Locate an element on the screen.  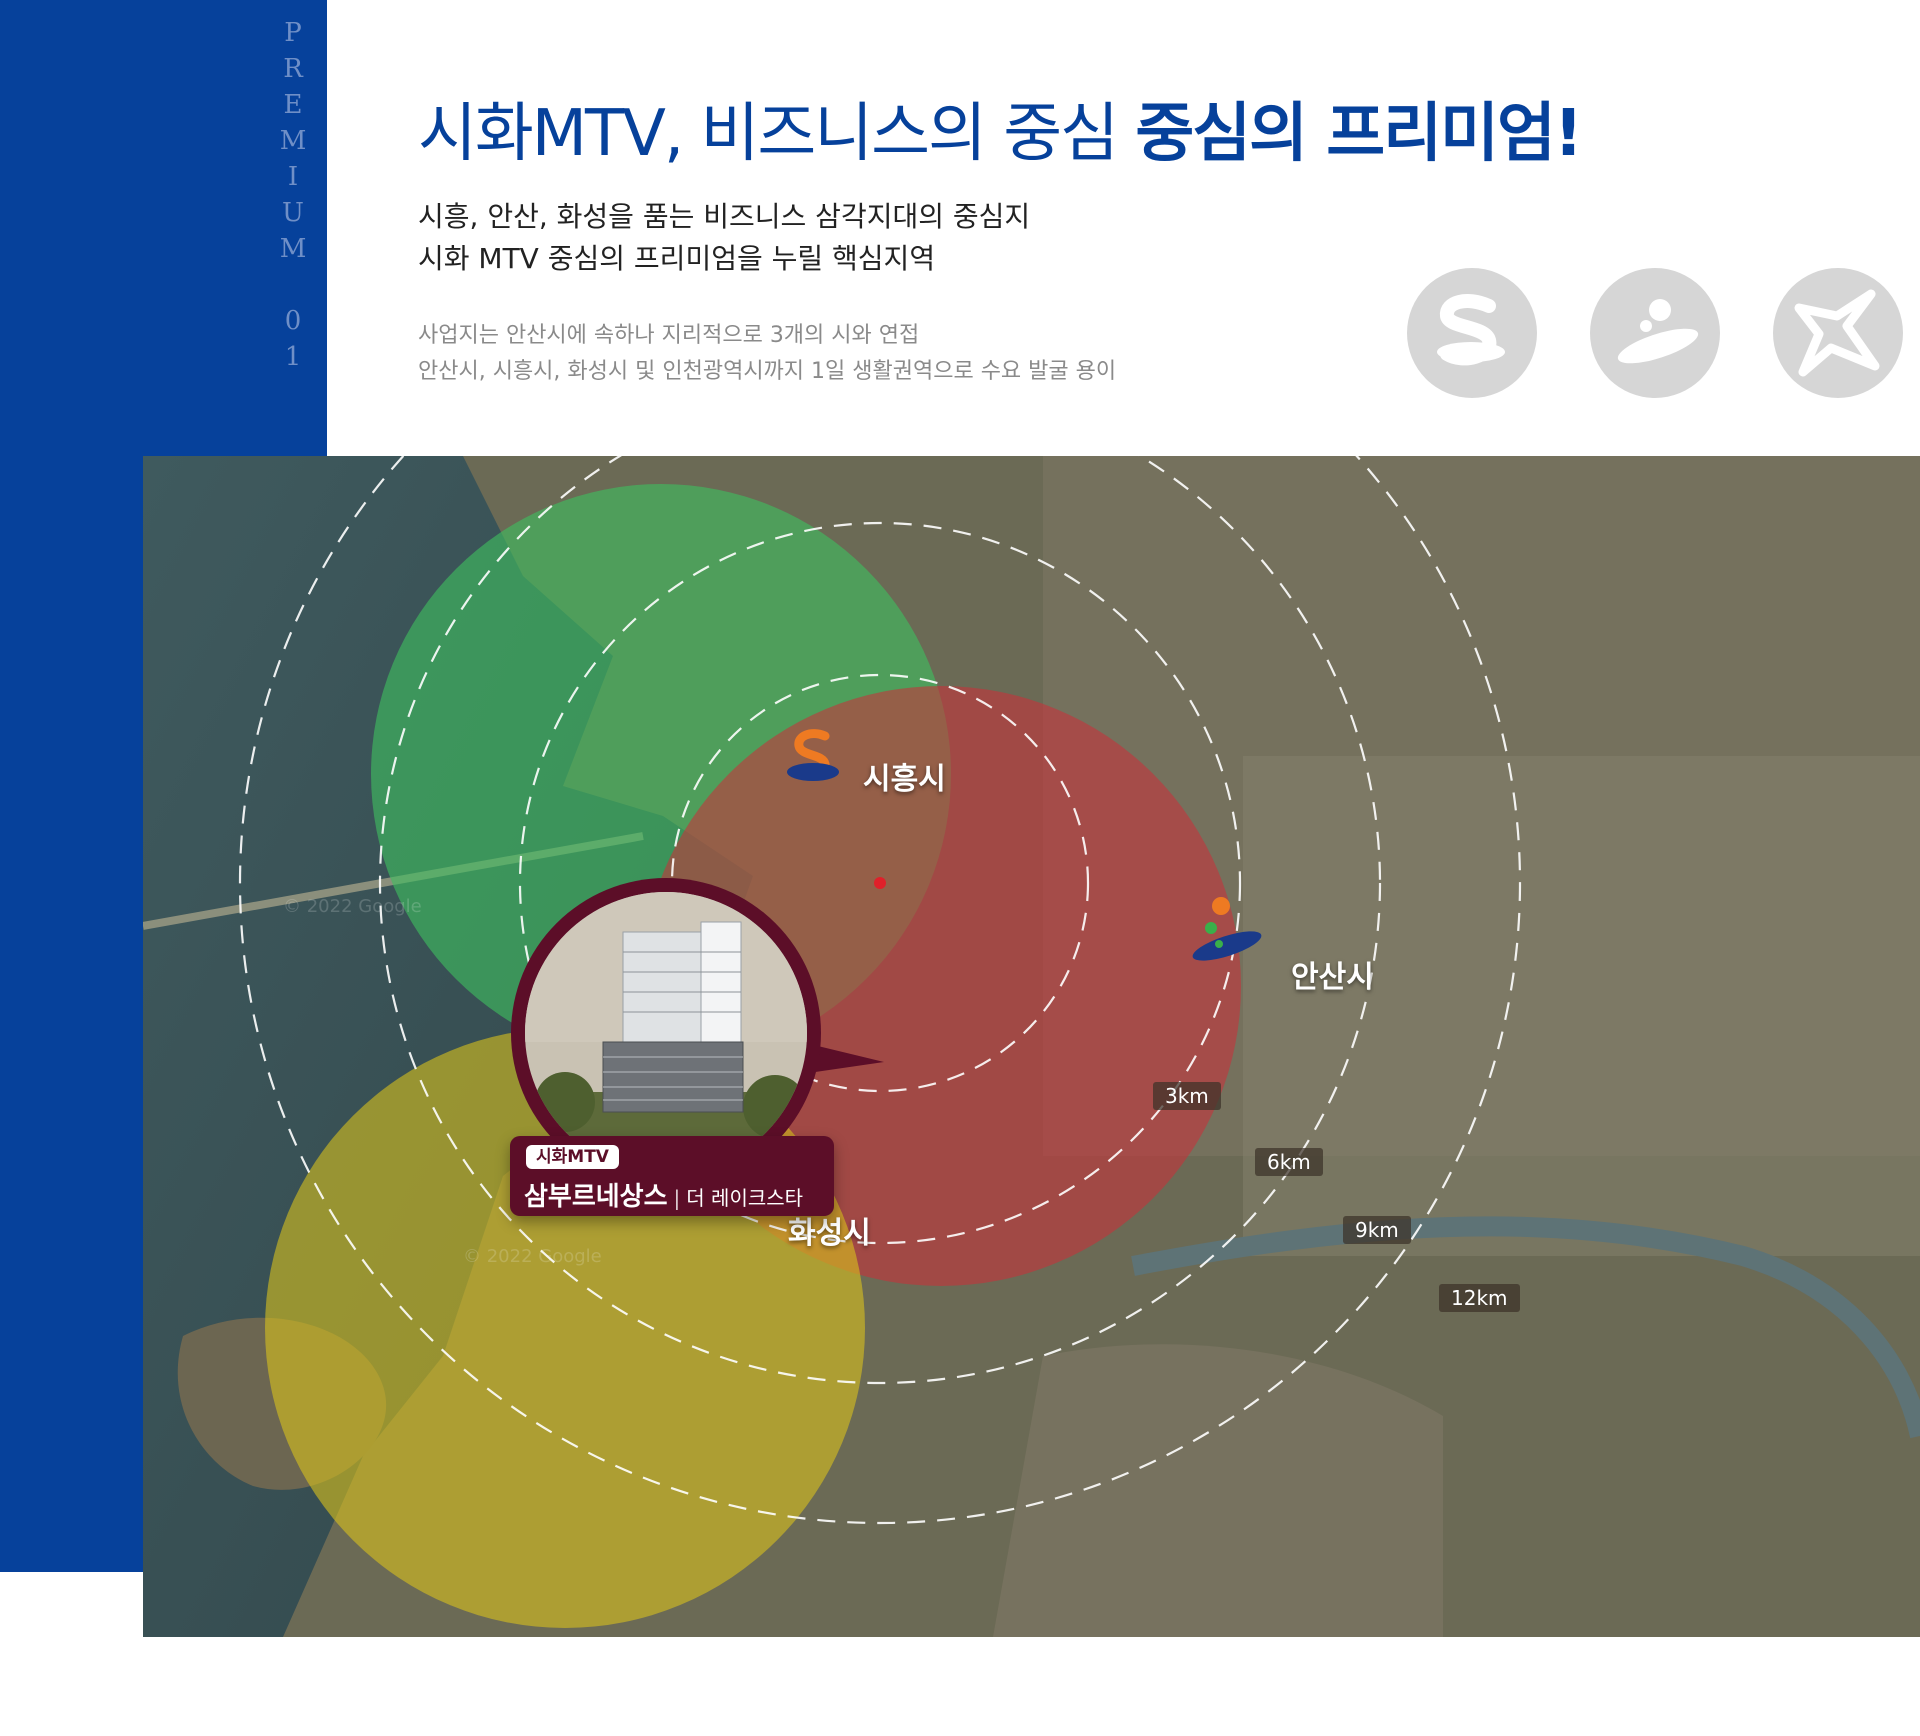
site-name: 삼부르네상스 | 더 레이크스타 is located at coordinates (663, 1194).